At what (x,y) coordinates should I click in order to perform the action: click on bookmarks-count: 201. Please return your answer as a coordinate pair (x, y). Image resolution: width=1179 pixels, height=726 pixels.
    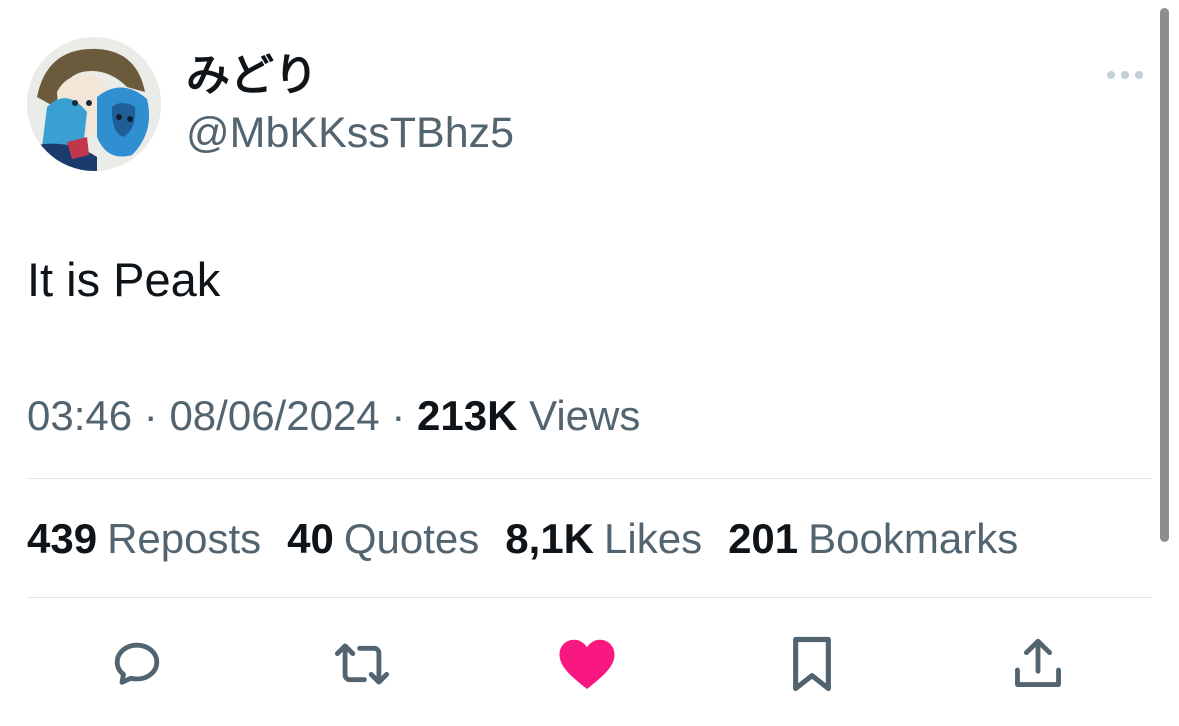
    Looking at the image, I should click on (763, 538).